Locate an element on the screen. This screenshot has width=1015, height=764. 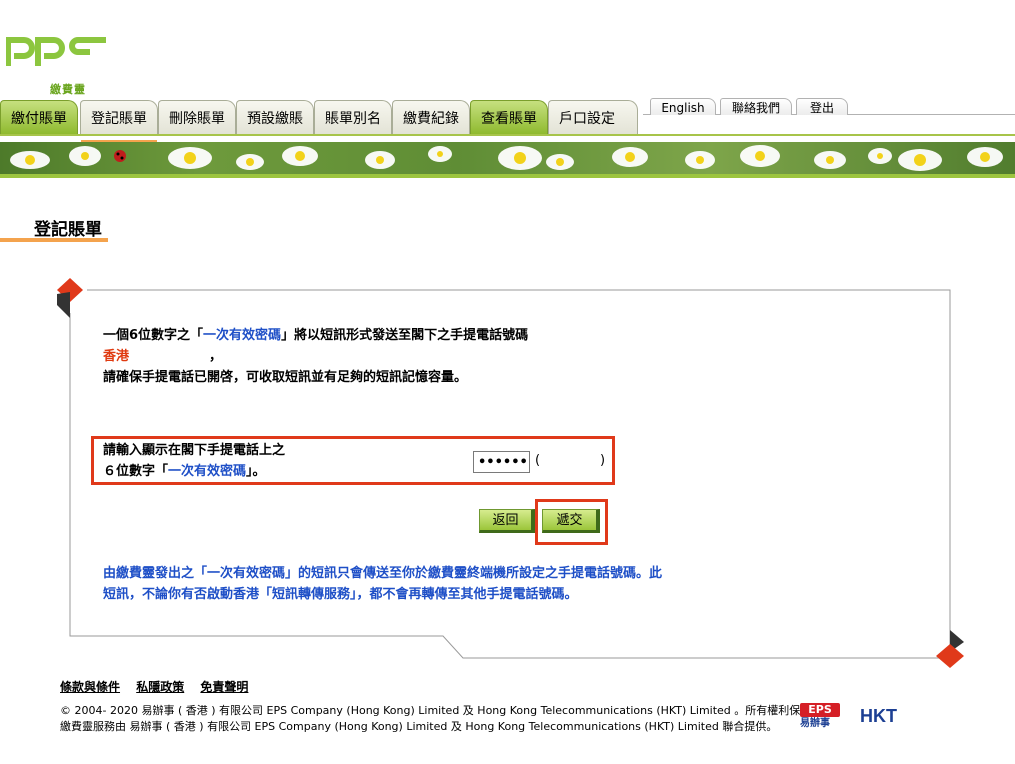
otp-entry-label-line1: 請輸入顯示在閣下手提電話上之 is located at coordinates (194, 450).